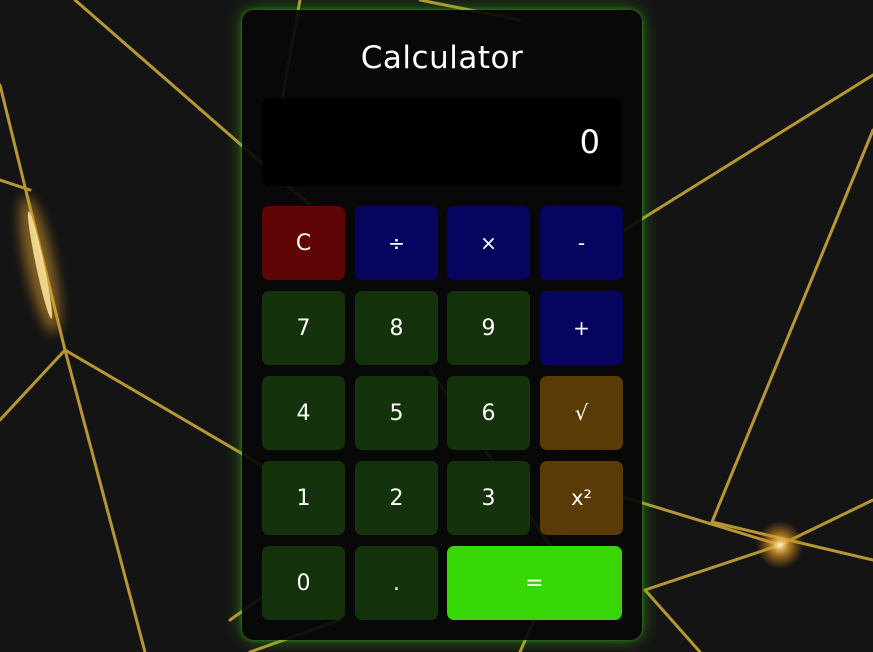 This screenshot has width=873, height=652. What do you see at coordinates (442, 58) in the screenshot?
I see `calculator-title: Calculator` at bounding box center [442, 58].